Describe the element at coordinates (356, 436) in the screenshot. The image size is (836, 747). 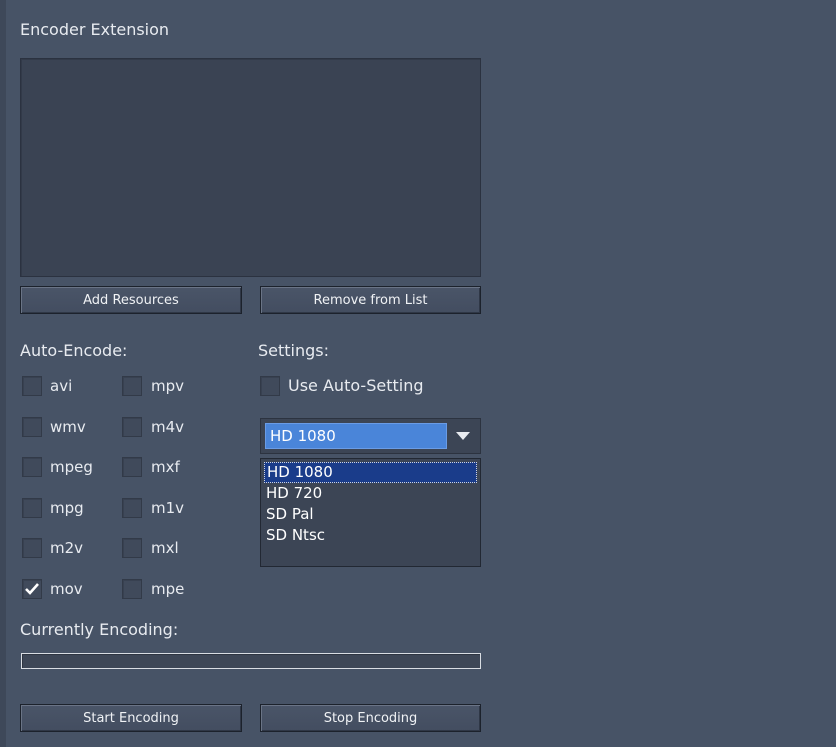
I see `preset-selected-value: HD 1080` at that location.